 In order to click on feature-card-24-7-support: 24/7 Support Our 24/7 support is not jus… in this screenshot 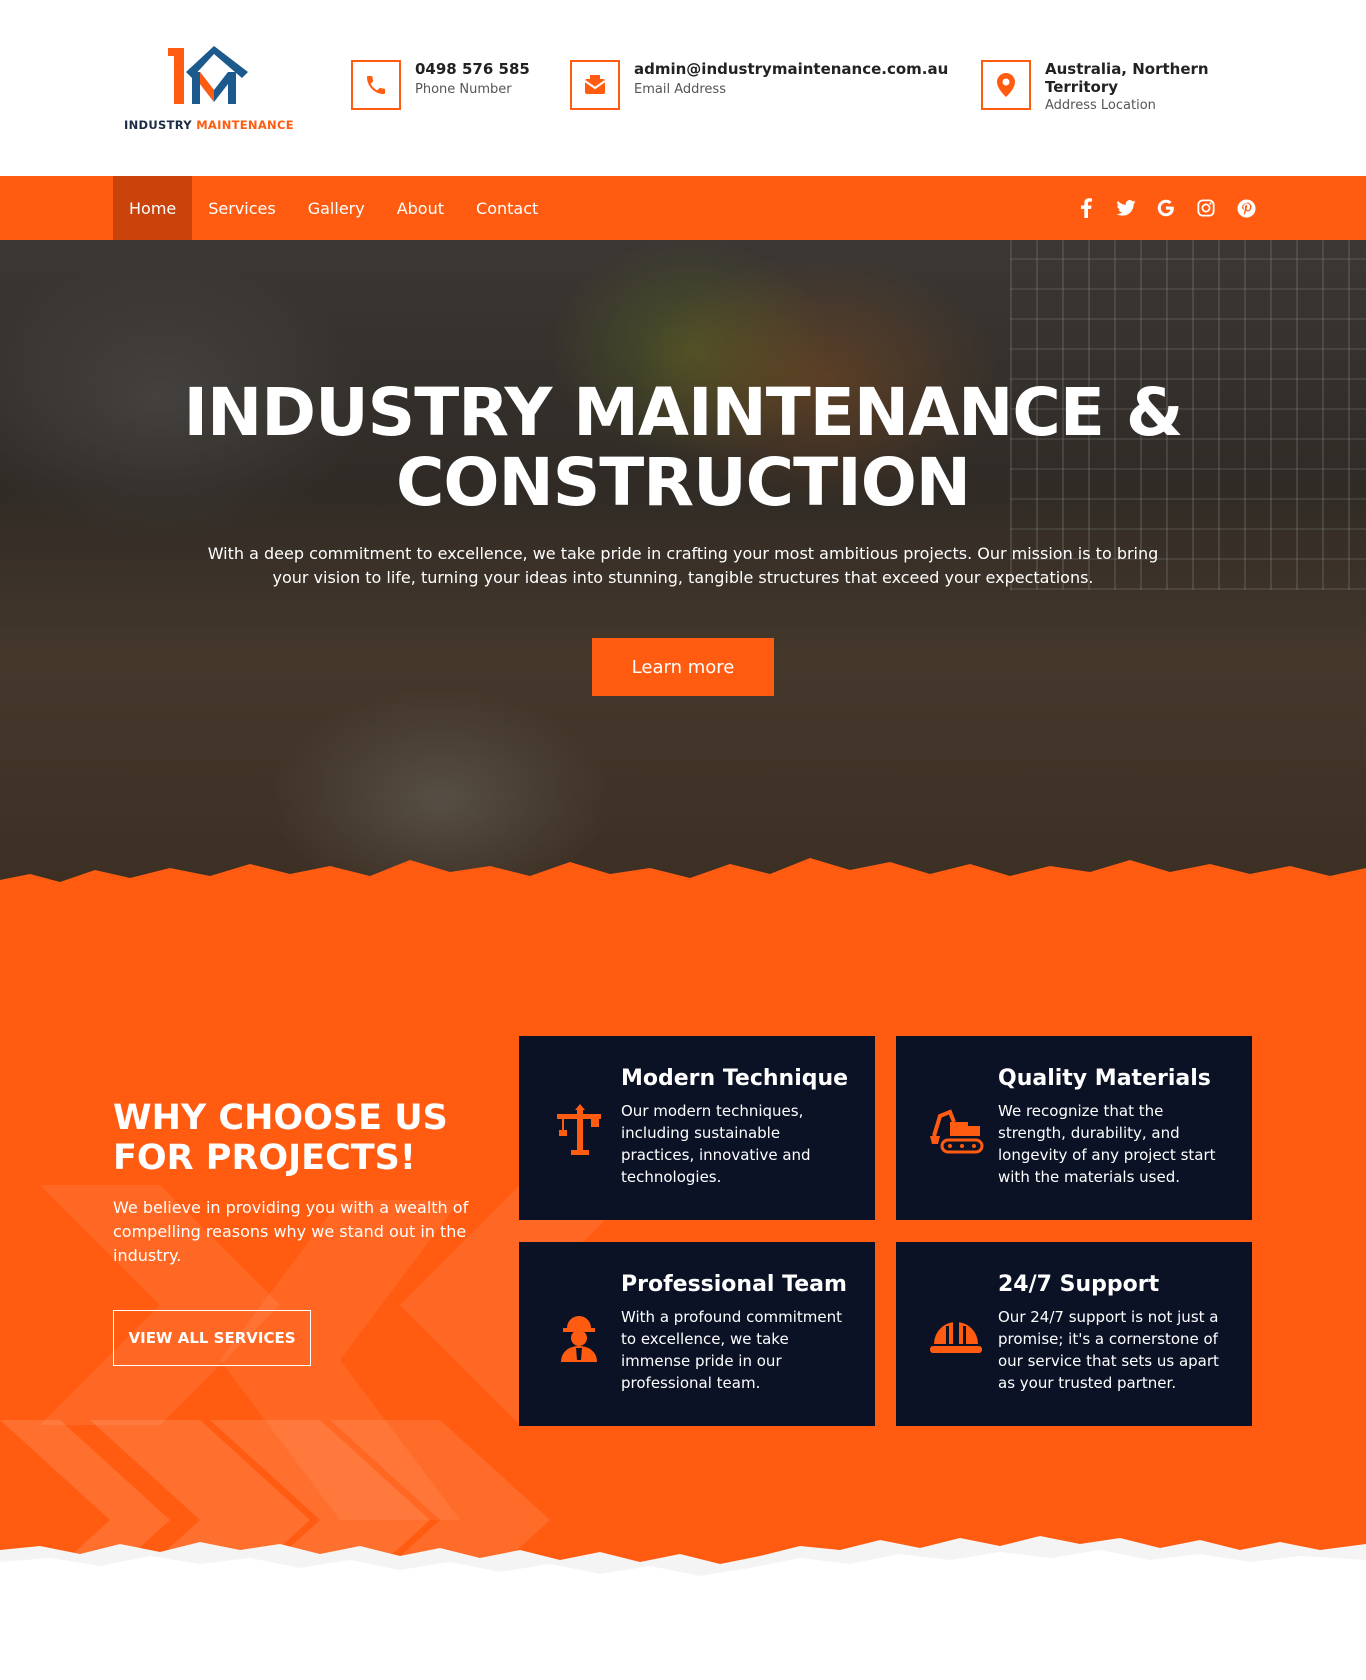, I will do `click(1074, 1334)`.